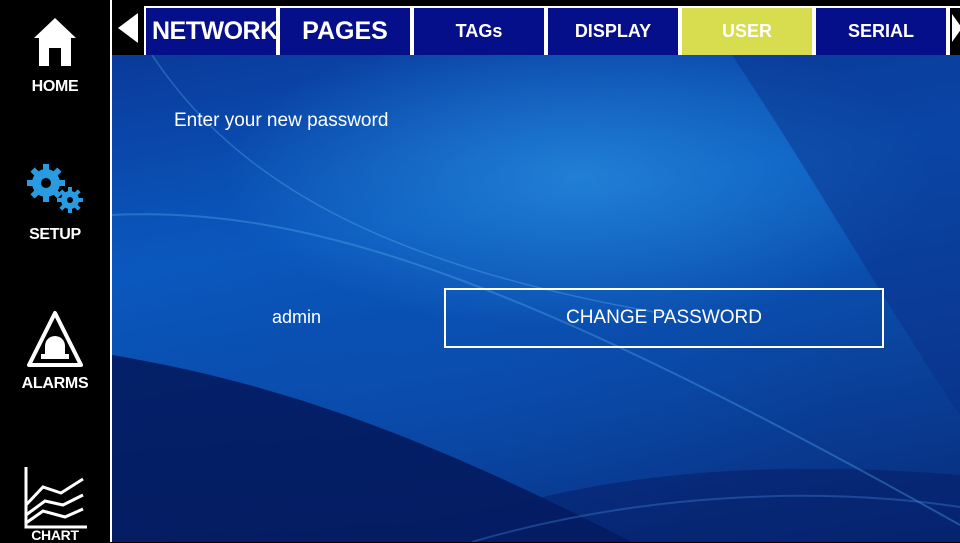  What do you see at coordinates (55, 234) in the screenshot?
I see `sidebar-item-setup-label: SETUP` at bounding box center [55, 234].